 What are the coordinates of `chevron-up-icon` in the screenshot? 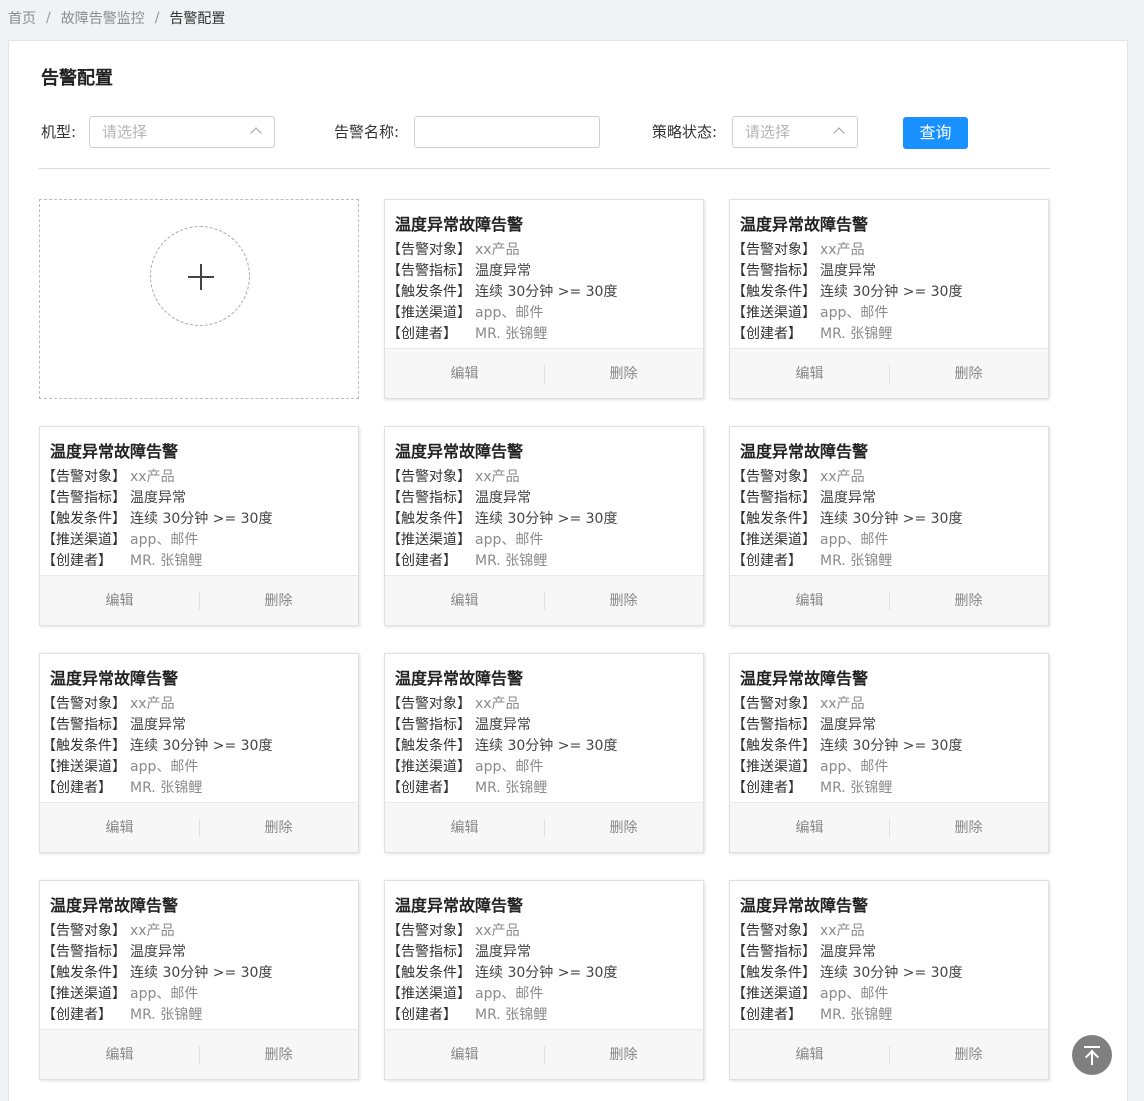 It's located at (839, 133).